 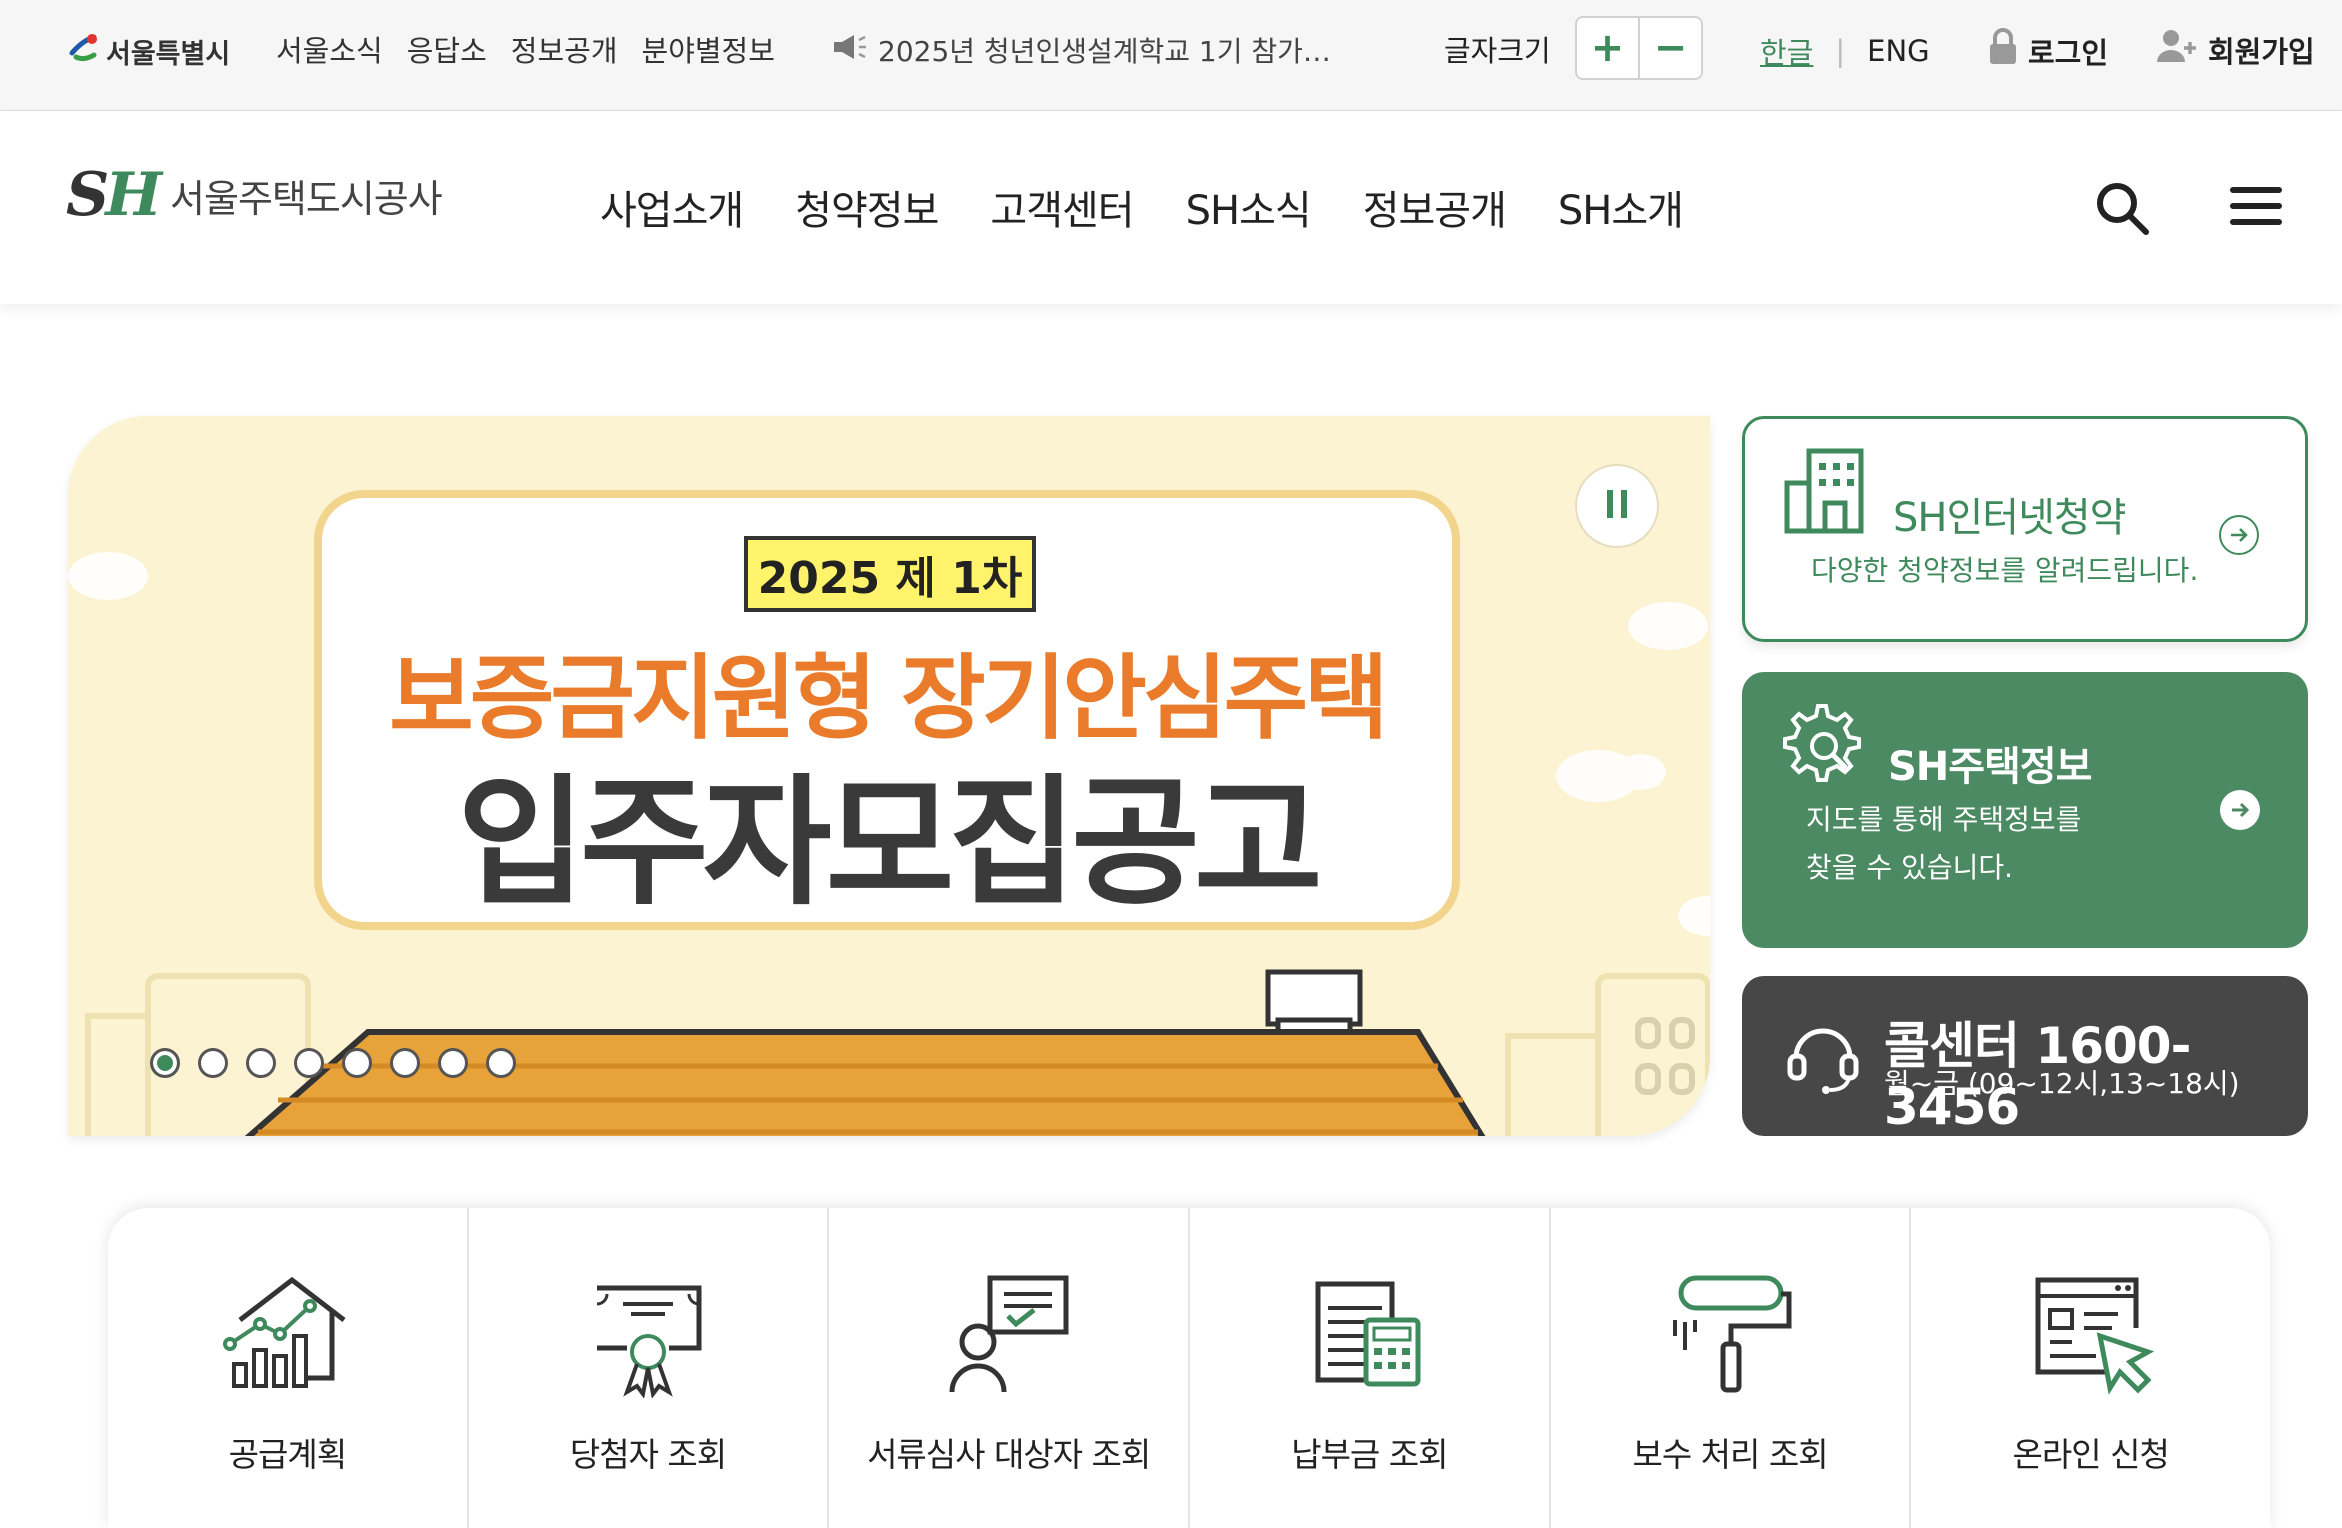 What do you see at coordinates (867, 207) in the screenshot?
I see `nav-subscription: 청약정보` at bounding box center [867, 207].